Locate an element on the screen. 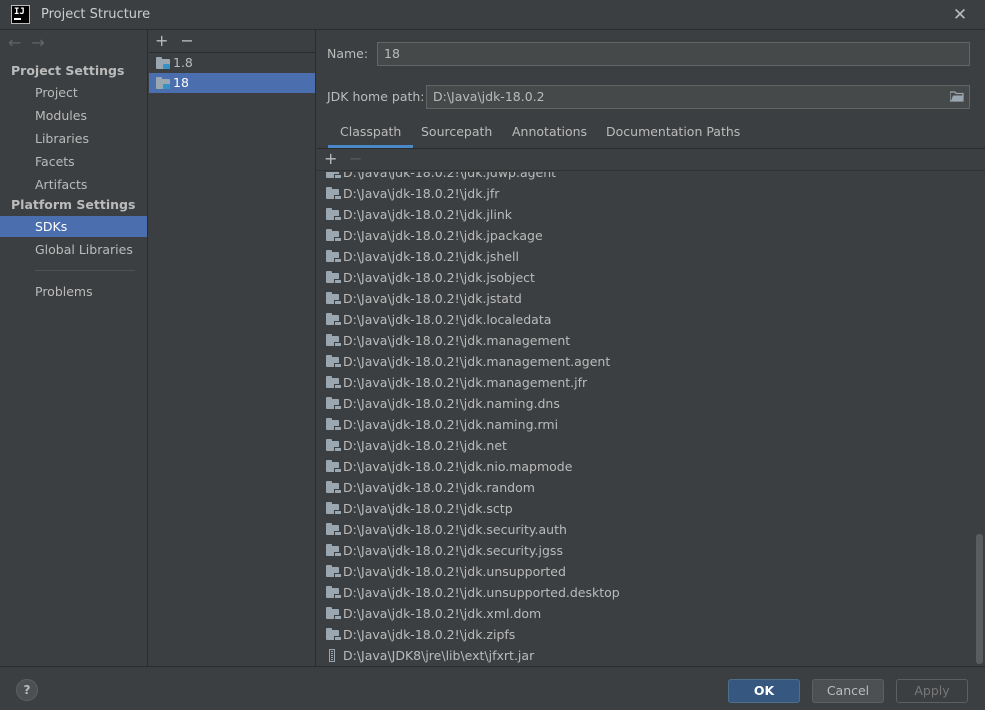 Image resolution: width=985 pixels, height=710 pixels. platform-settings-header: Platform Settings is located at coordinates (73, 204).